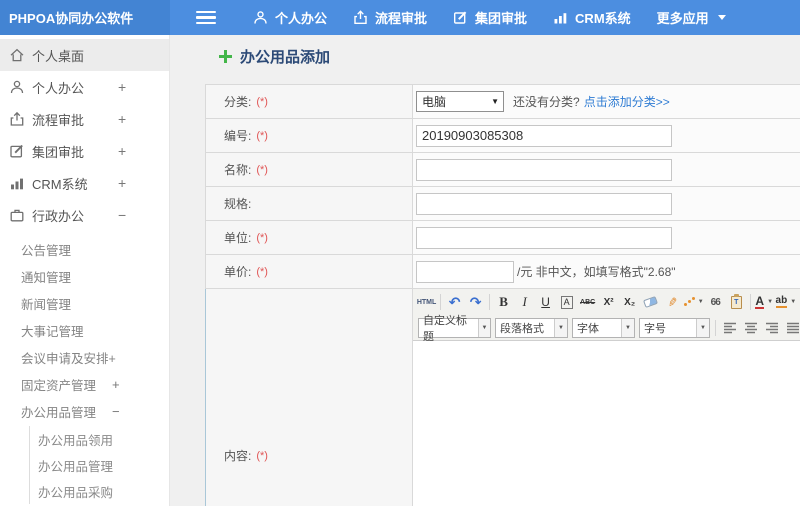 The image size is (800, 506). I want to click on label-text: 编号:, so click(238, 136).